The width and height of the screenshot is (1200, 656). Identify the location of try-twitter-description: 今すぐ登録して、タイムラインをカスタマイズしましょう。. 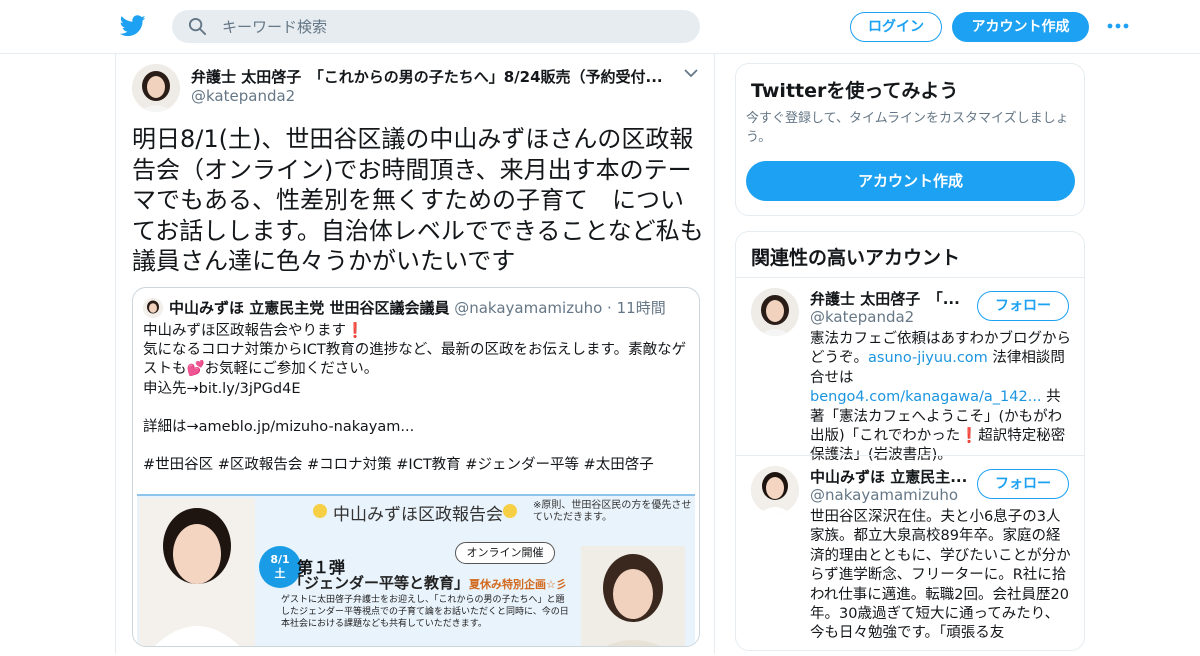
(907, 128).